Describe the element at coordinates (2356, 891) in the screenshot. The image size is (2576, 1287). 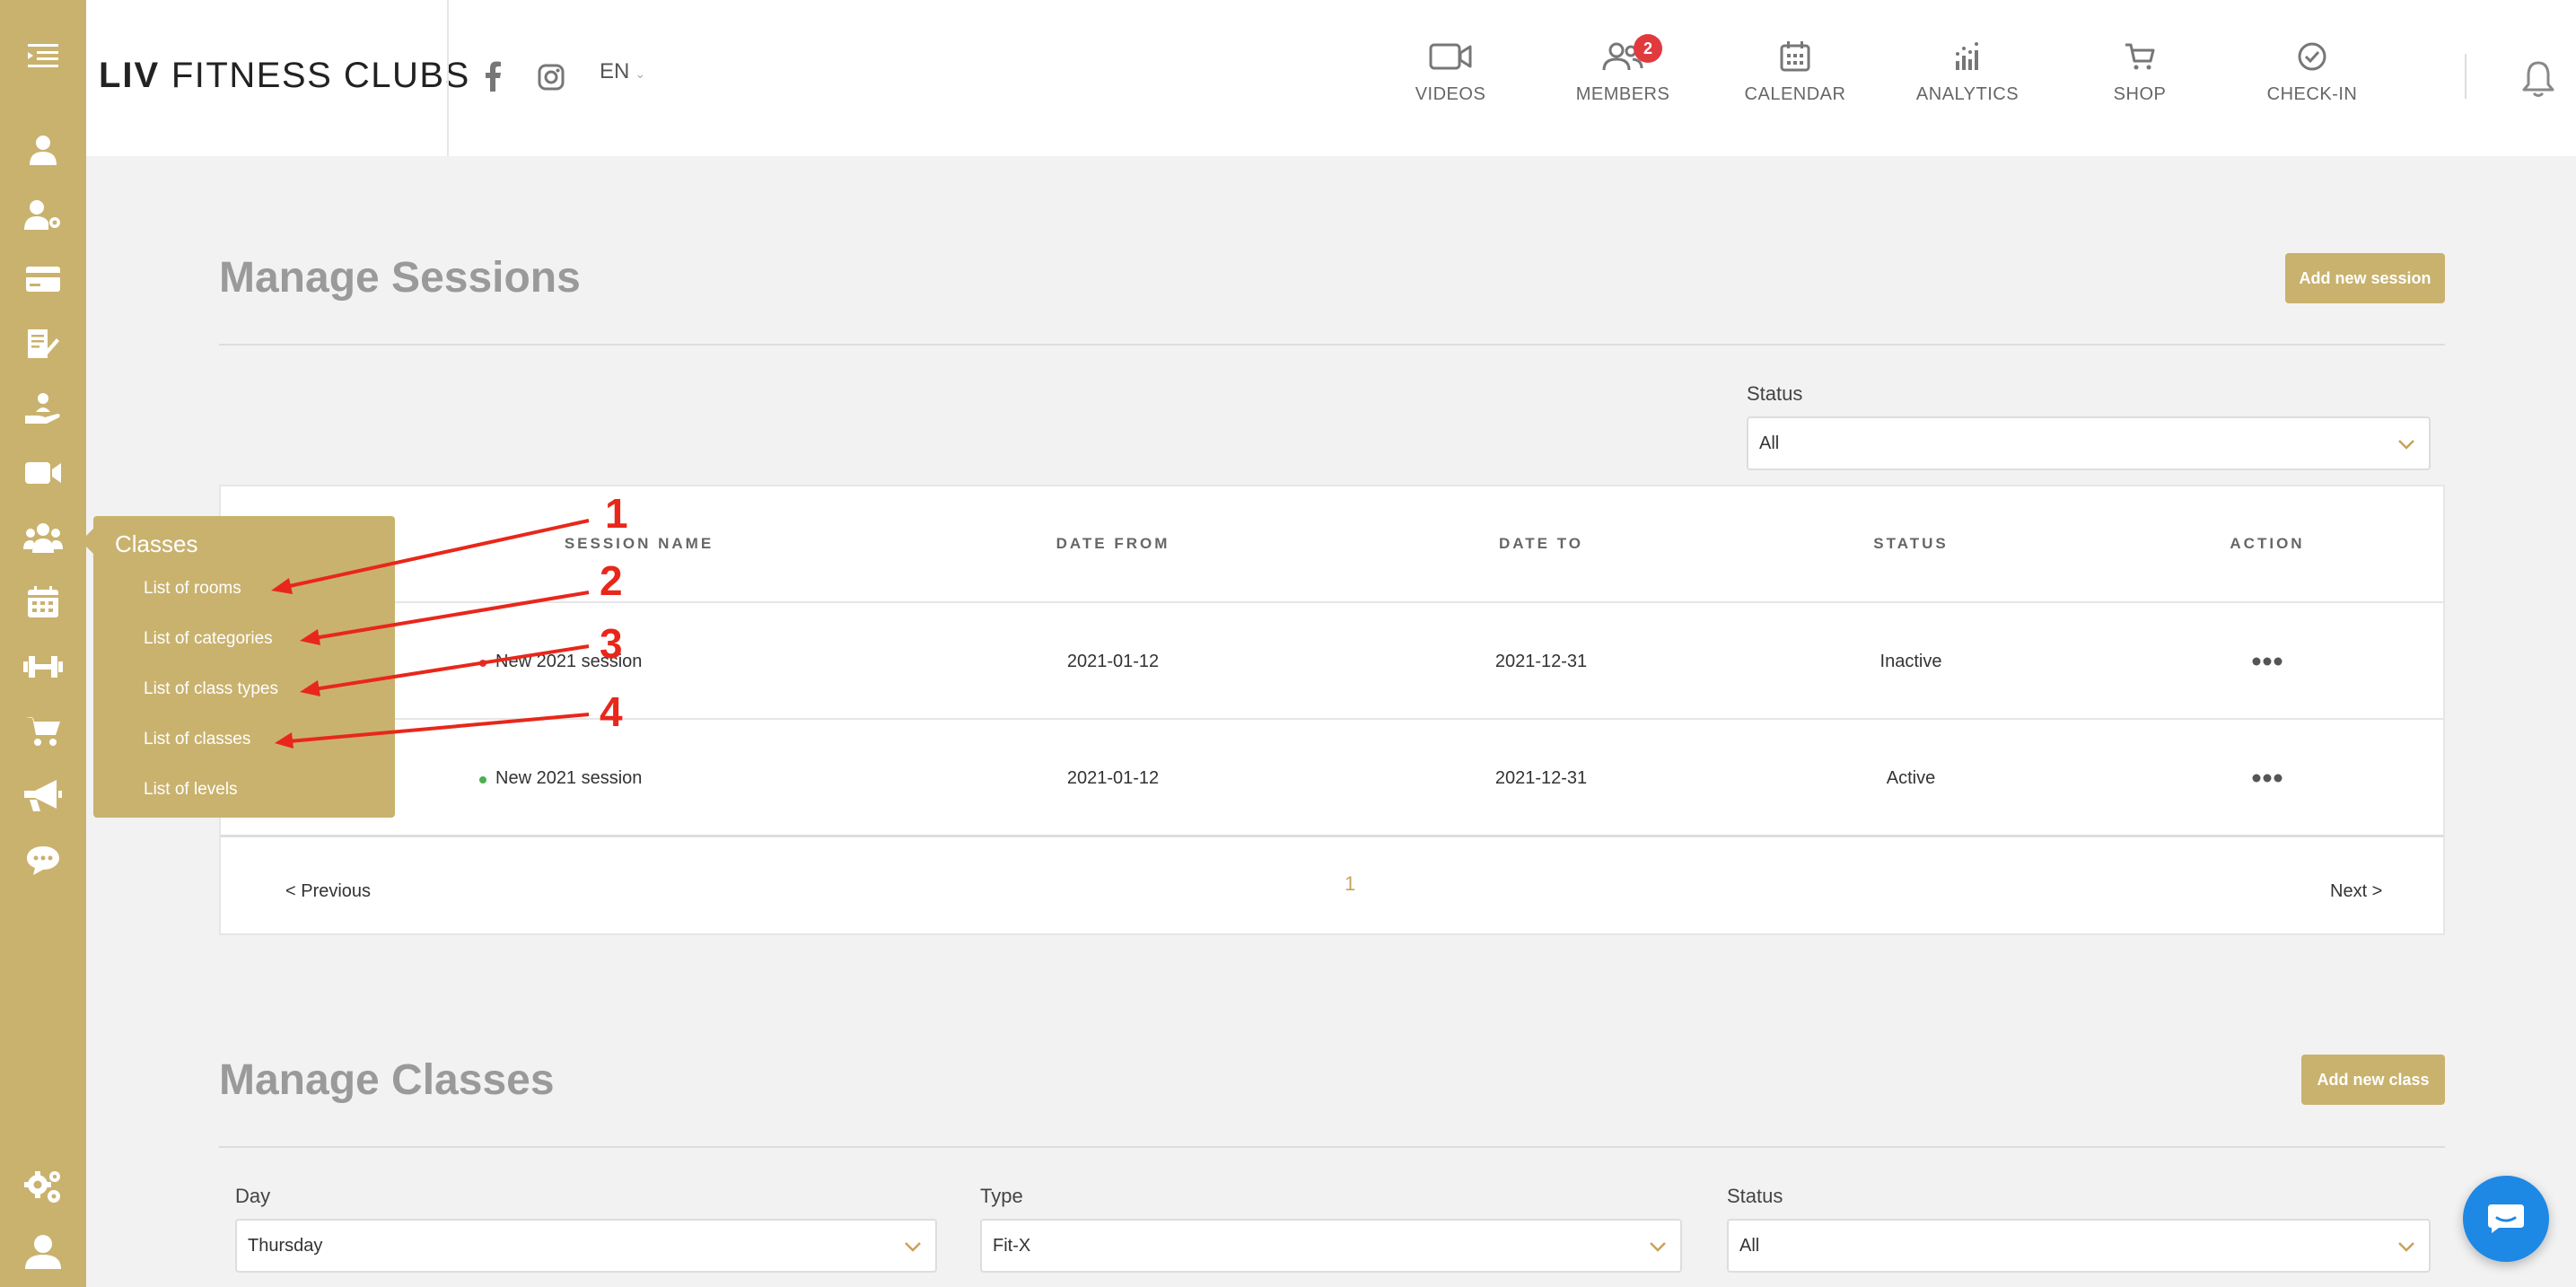
I see `next-page-button: Next >` at that location.